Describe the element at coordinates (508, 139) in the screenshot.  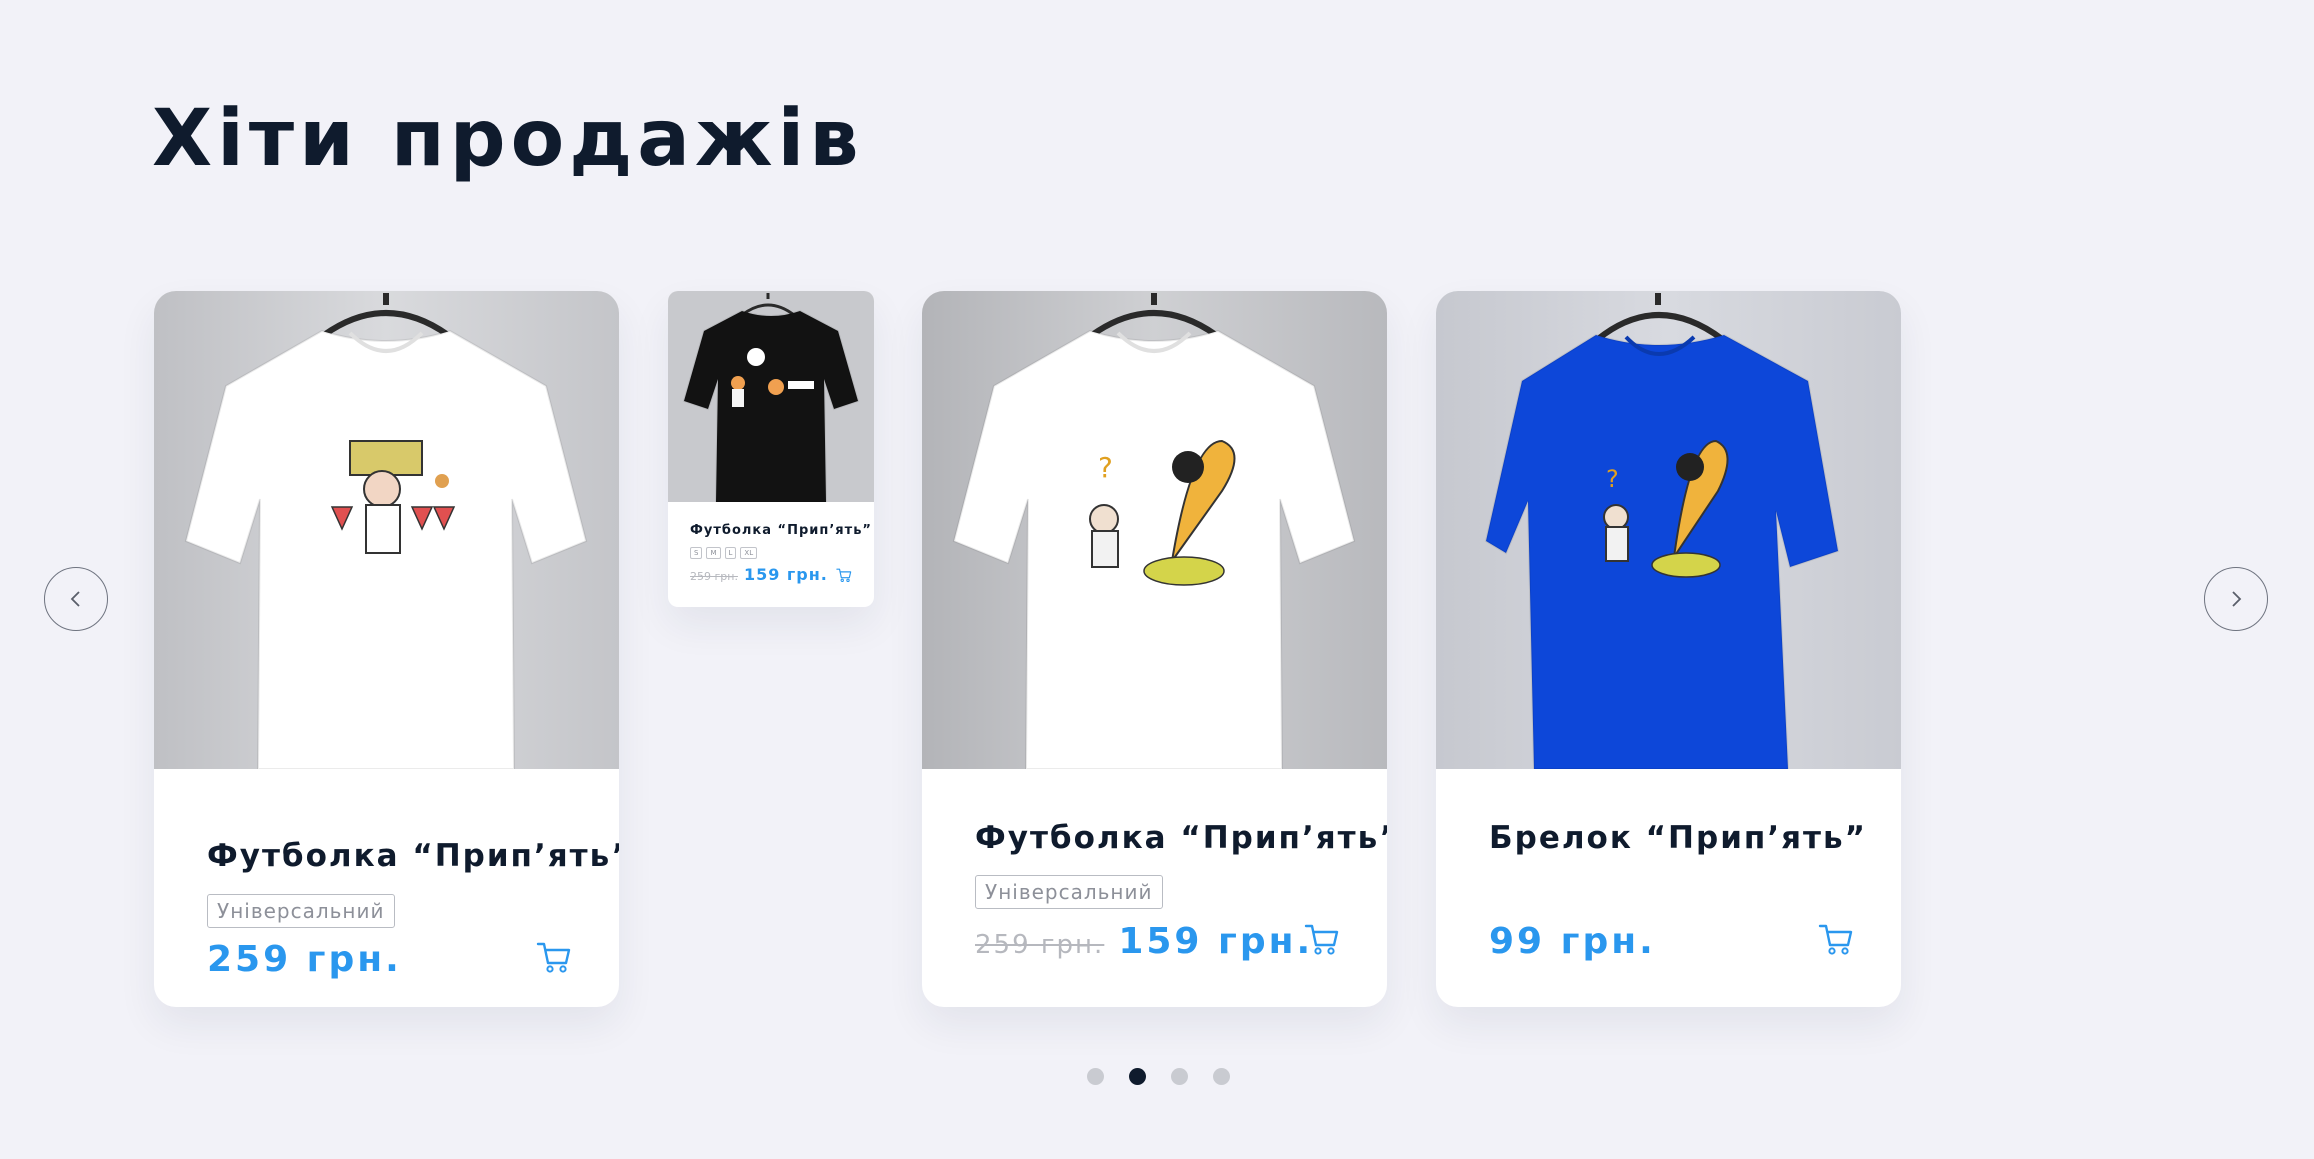
I see `section-title: Хіти продажів` at that location.